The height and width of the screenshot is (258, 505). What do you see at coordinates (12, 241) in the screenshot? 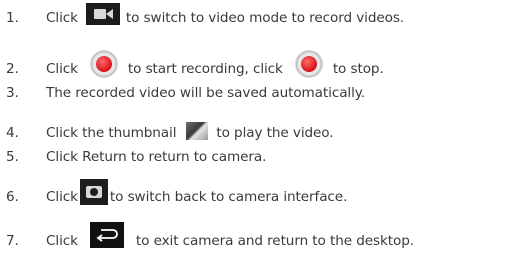
I see `step-number: 7.` at bounding box center [12, 241].